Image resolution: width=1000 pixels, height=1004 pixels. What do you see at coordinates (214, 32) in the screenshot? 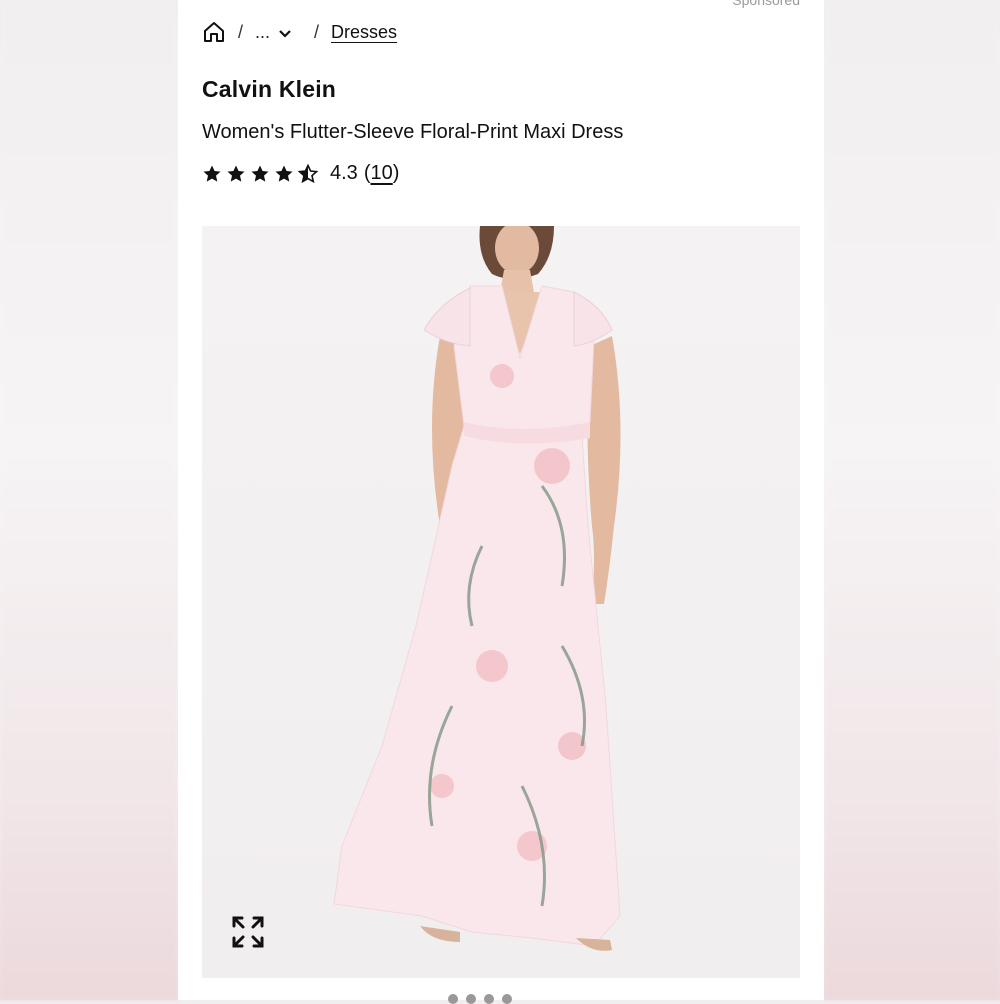
I see `home-icon` at bounding box center [214, 32].